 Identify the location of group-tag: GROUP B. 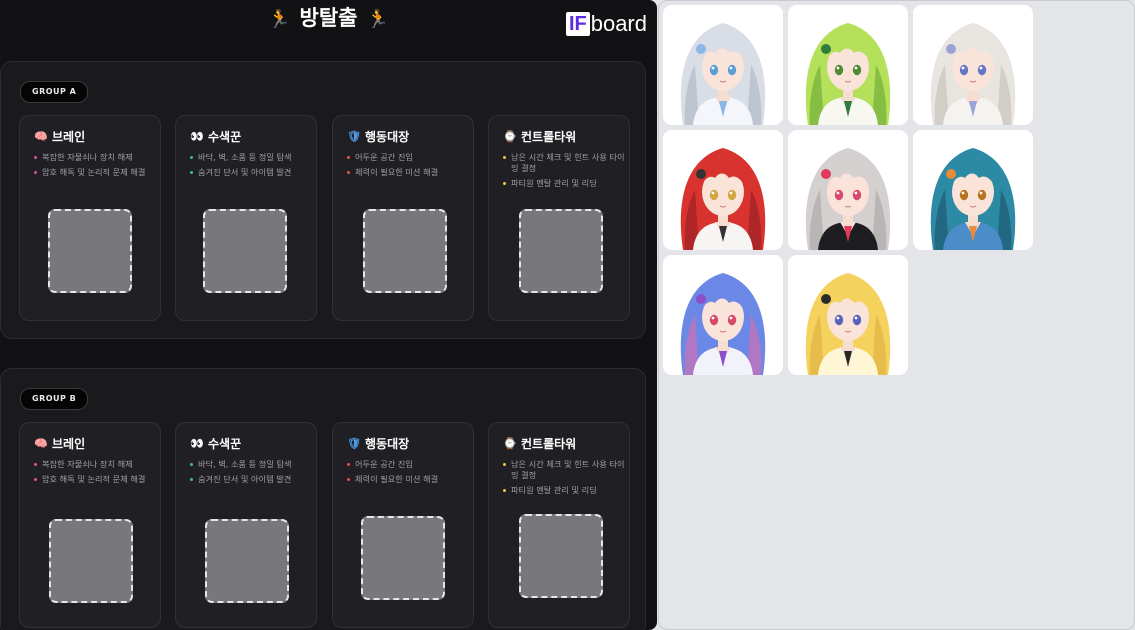
(54, 399).